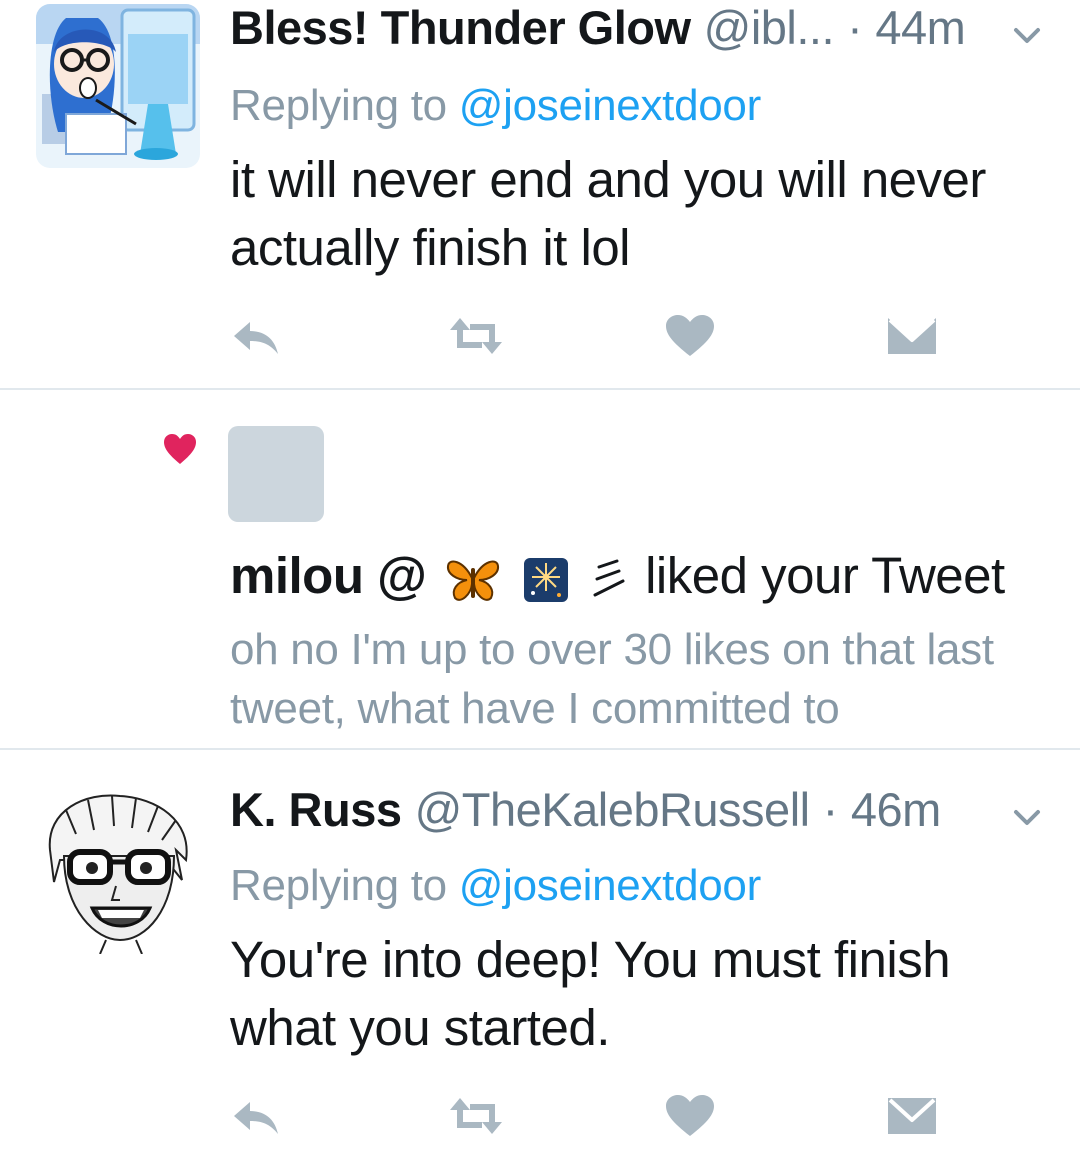  Describe the element at coordinates (896, 809) in the screenshot. I see `timestamp: 46m` at that location.